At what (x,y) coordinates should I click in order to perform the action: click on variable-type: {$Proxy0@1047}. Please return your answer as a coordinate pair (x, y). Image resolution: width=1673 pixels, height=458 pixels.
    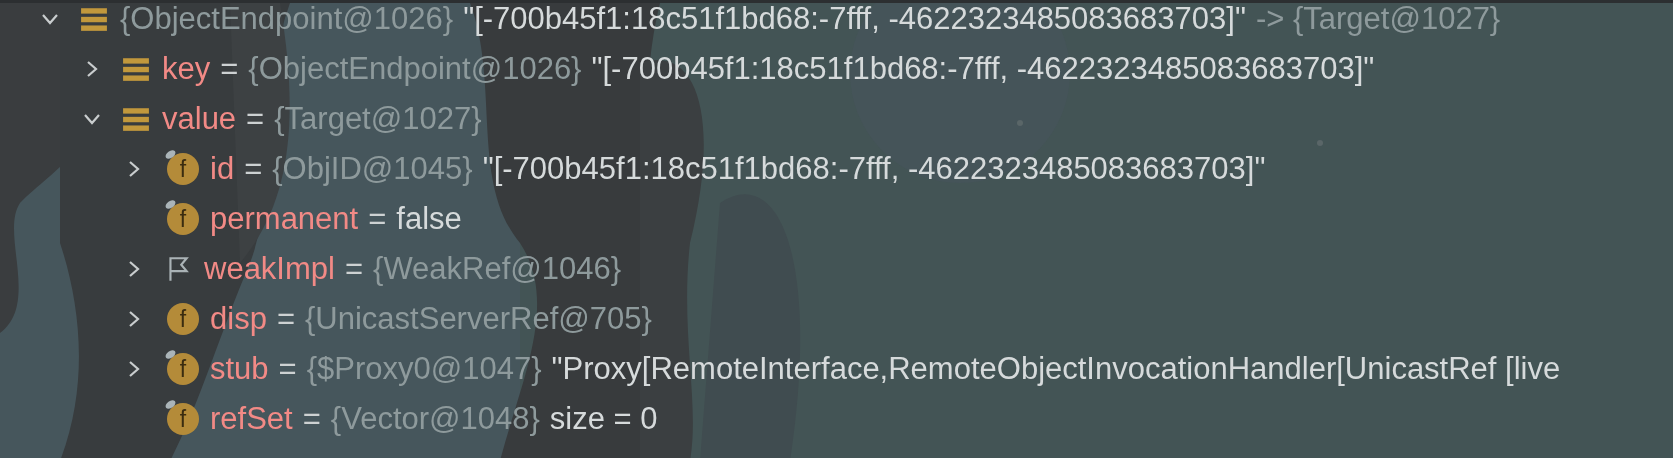
    Looking at the image, I should click on (424, 369).